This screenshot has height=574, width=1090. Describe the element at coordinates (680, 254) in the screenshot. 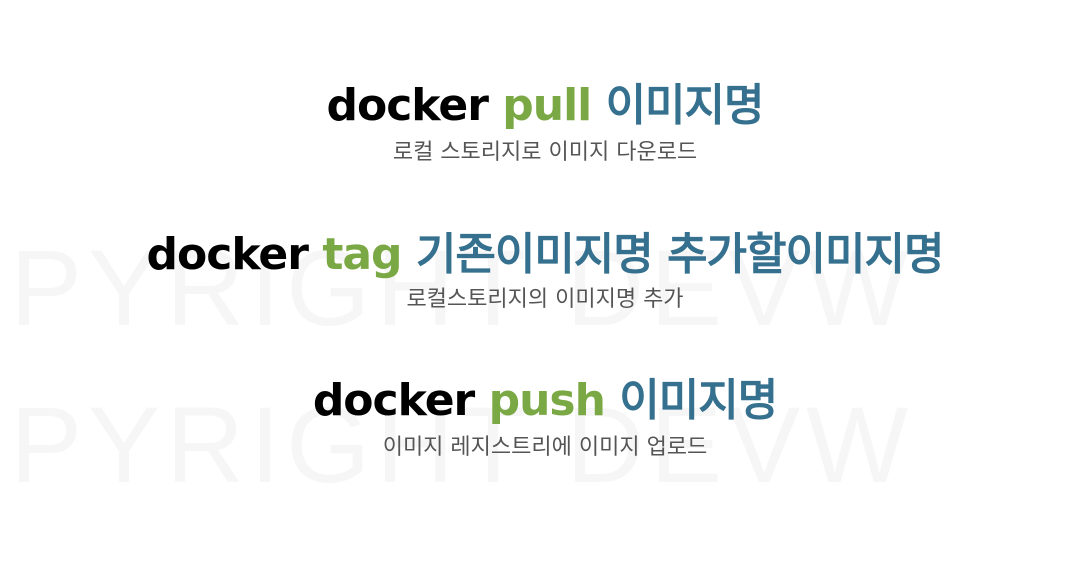

I see `command-args: 기존이미지명 추가할이미지명` at that location.